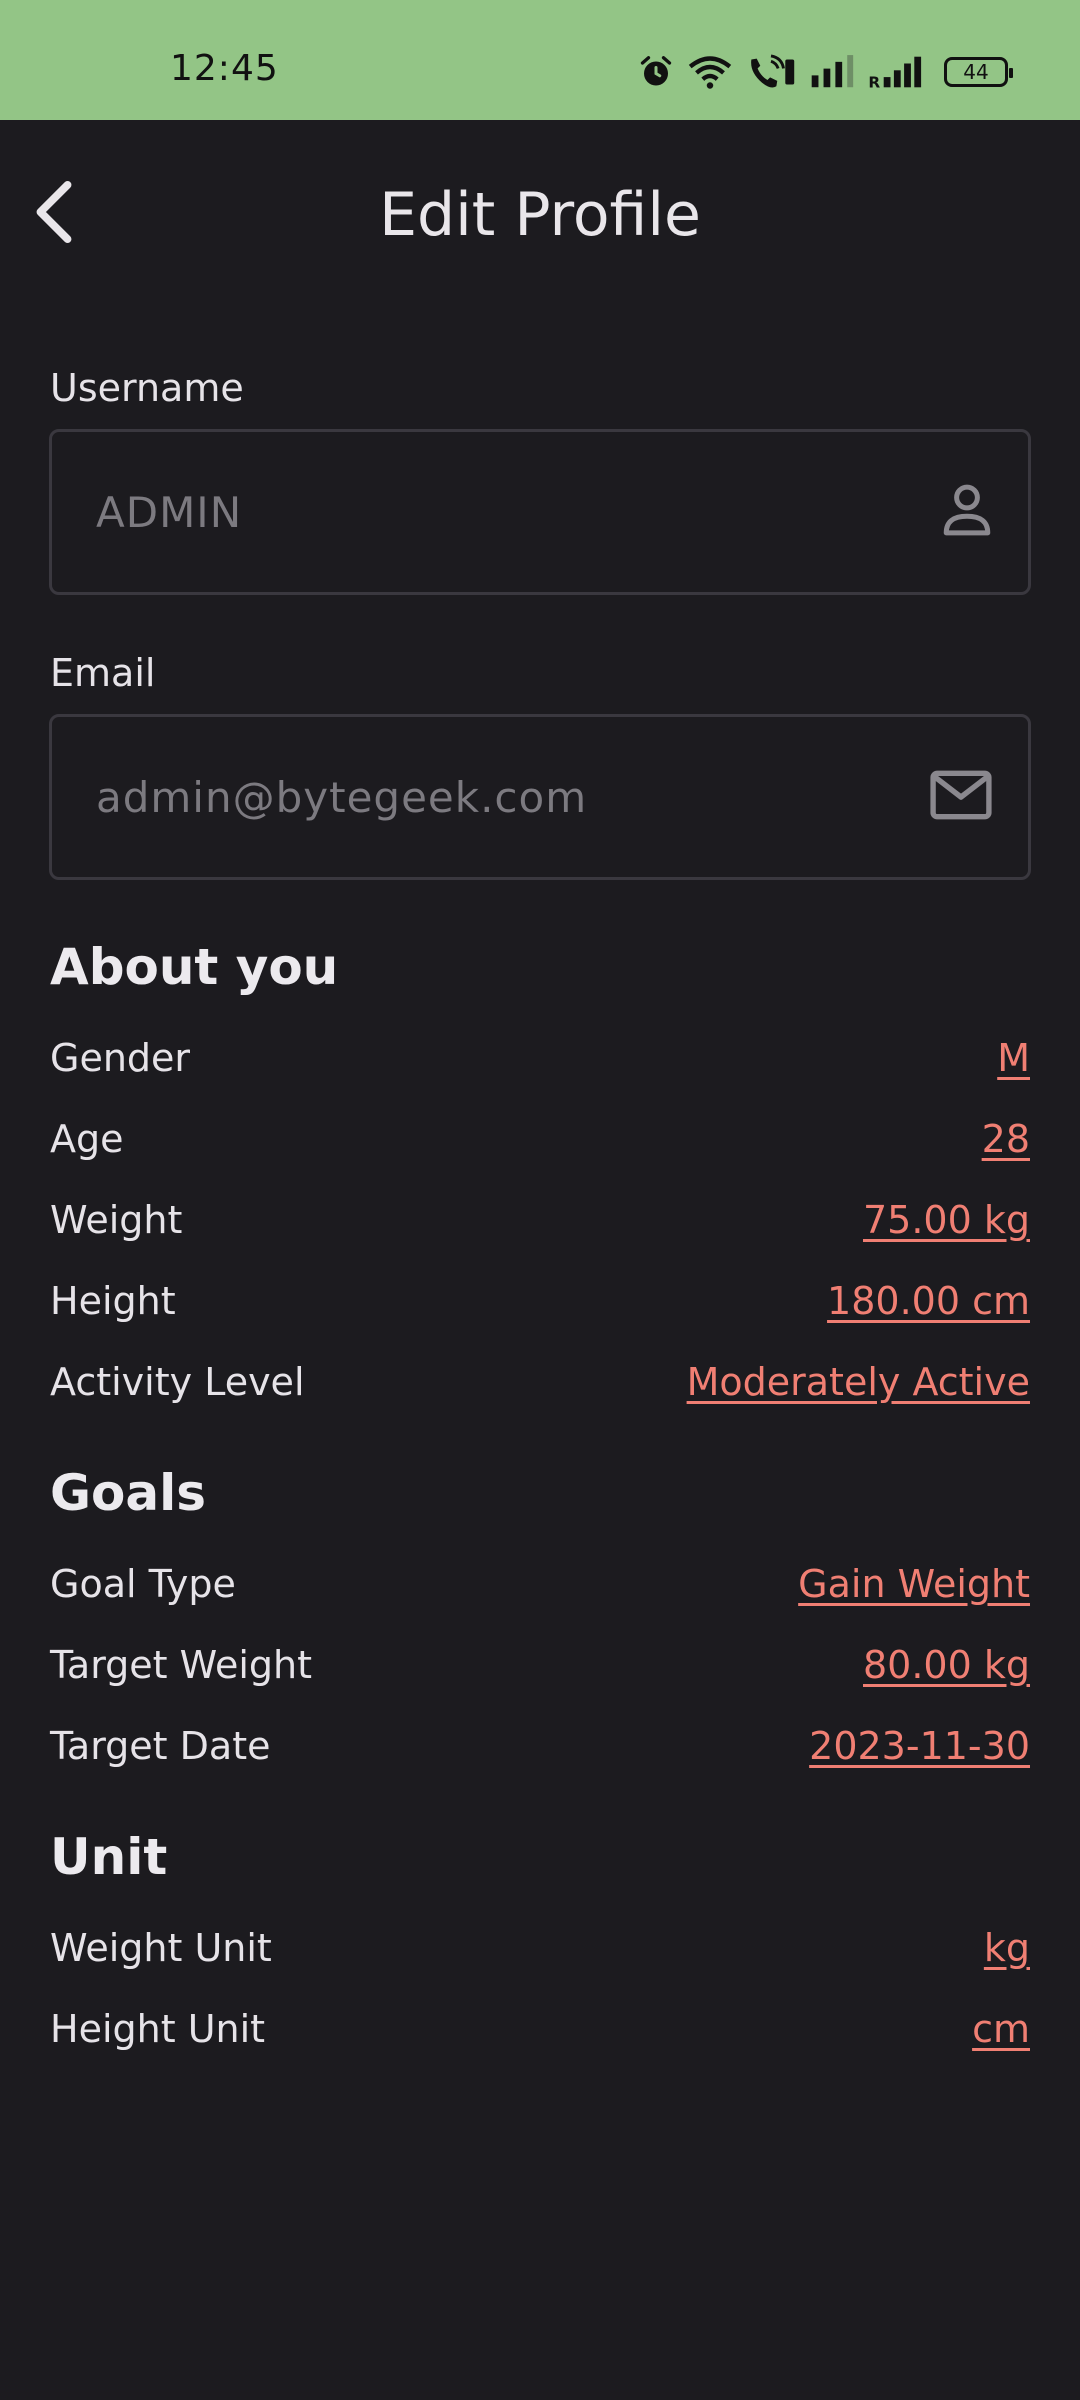  Describe the element at coordinates (771, 72) in the screenshot. I see `wifi-calling-icon` at that location.